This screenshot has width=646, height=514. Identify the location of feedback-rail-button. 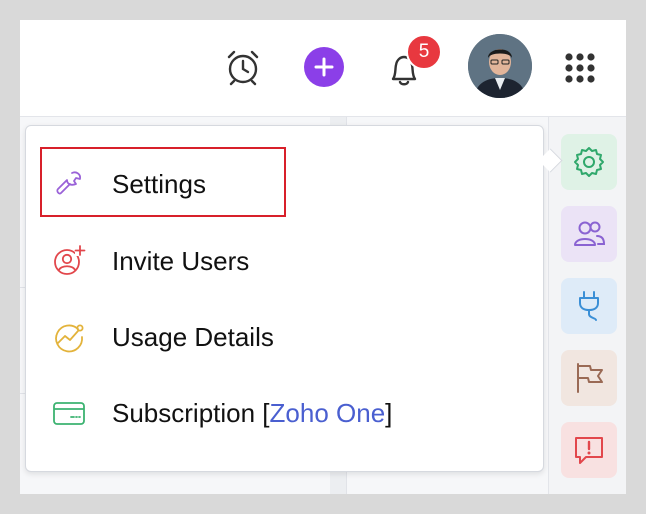
(589, 450).